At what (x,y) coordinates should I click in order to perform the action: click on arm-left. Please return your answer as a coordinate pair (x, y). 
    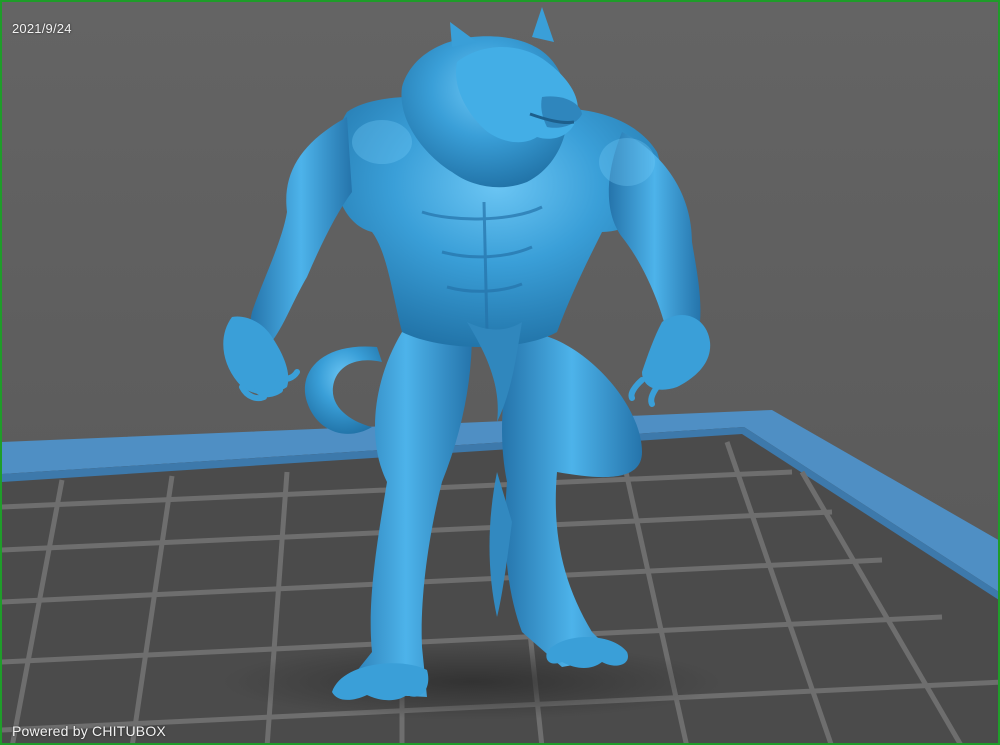
    Looking at the image, I should click on (301, 232).